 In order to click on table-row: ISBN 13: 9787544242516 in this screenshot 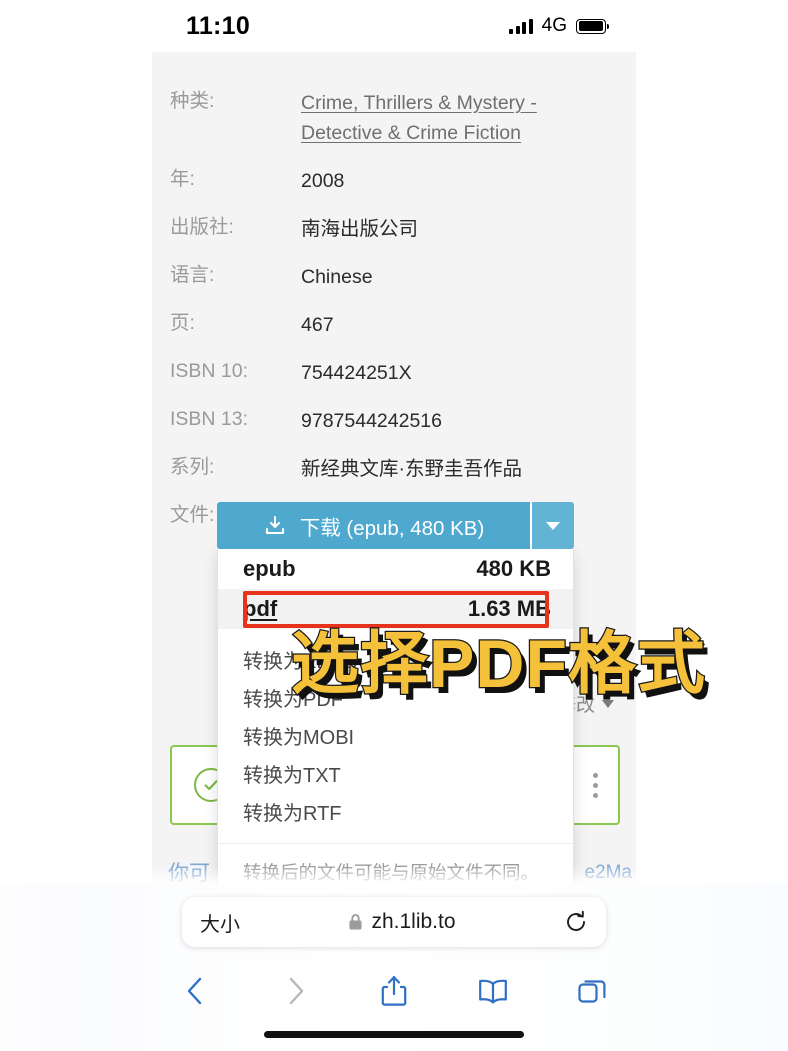, I will do `click(394, 421)`.